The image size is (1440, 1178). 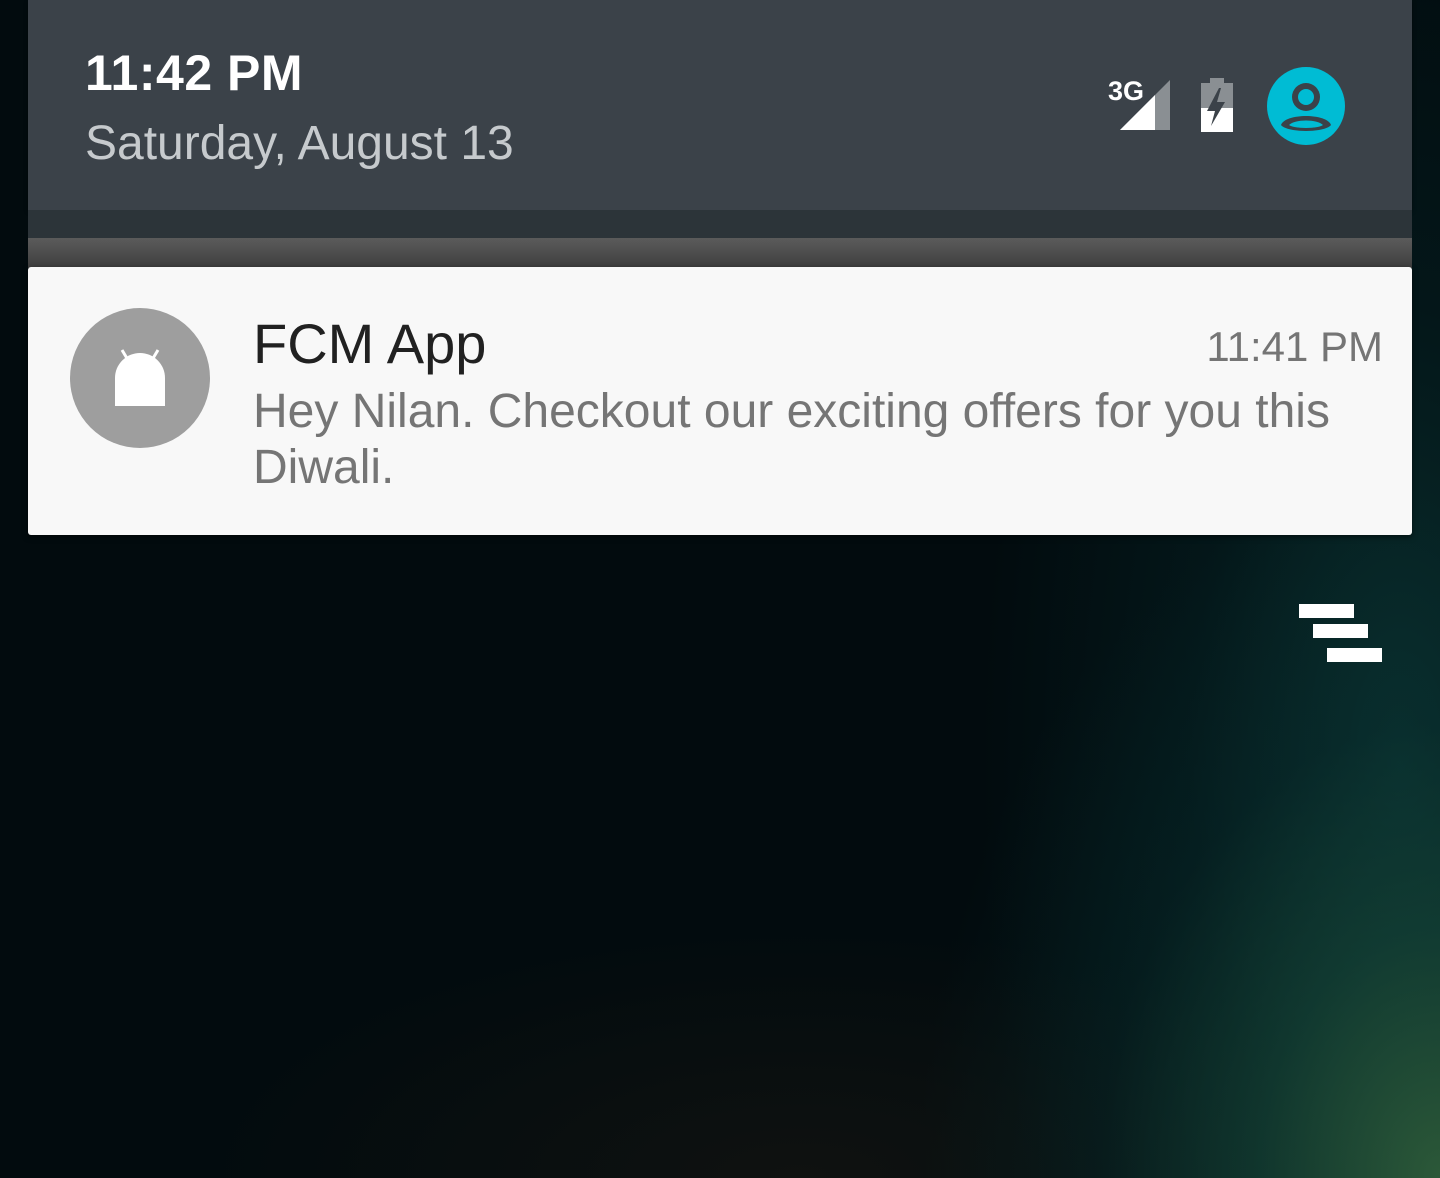 I want to click on clear-all-icon, so click(x=1341, y=633).